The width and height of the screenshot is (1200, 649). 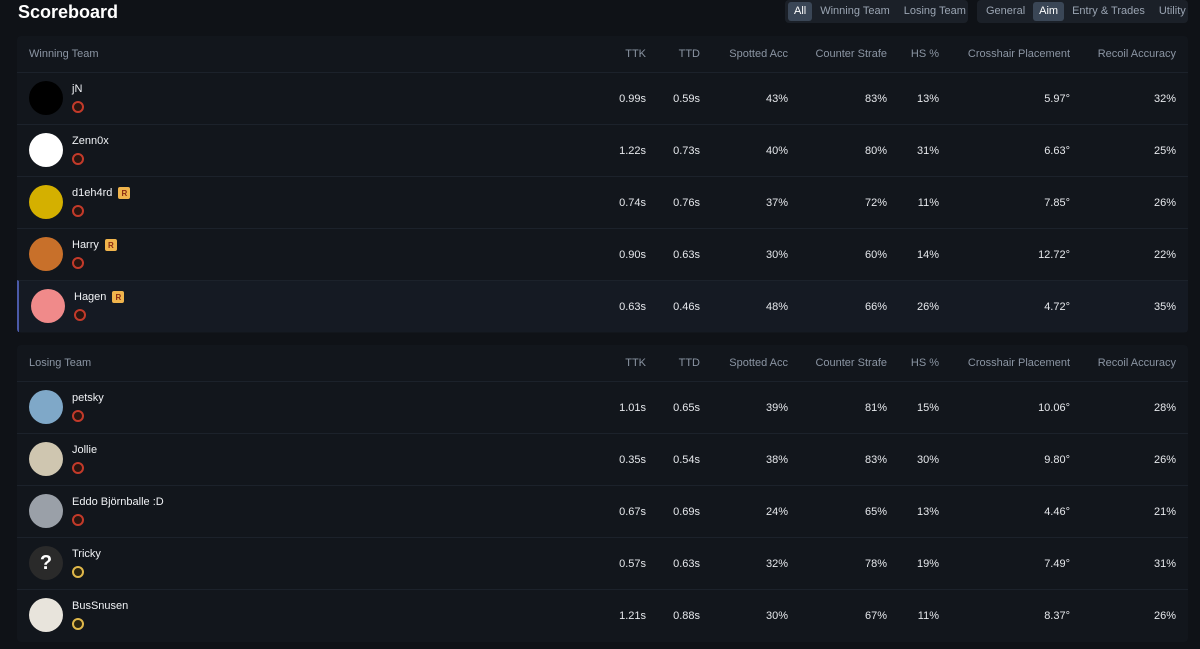 I want to click on player-name: Tricky, so click(x=86, y=554).